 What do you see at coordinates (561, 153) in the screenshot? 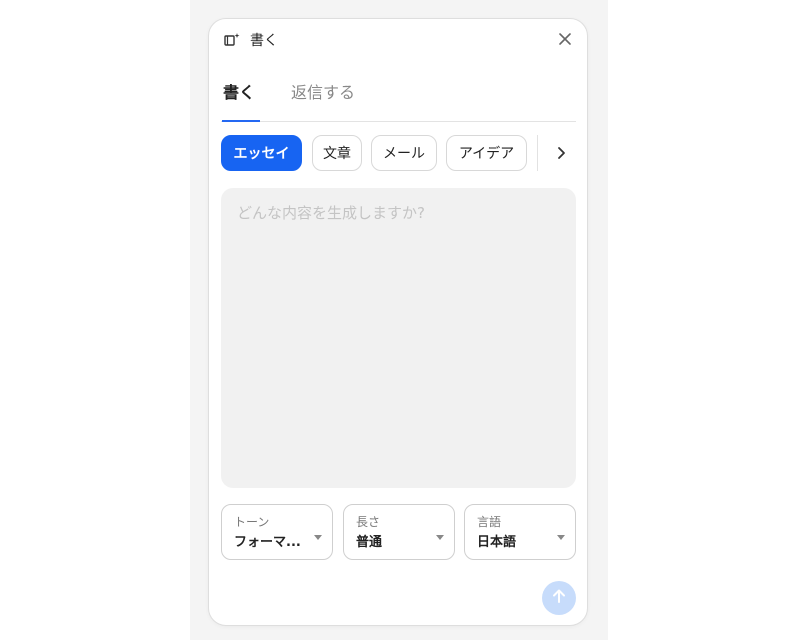
I see `chevron-right-icon` at bounding box center [561, 153].